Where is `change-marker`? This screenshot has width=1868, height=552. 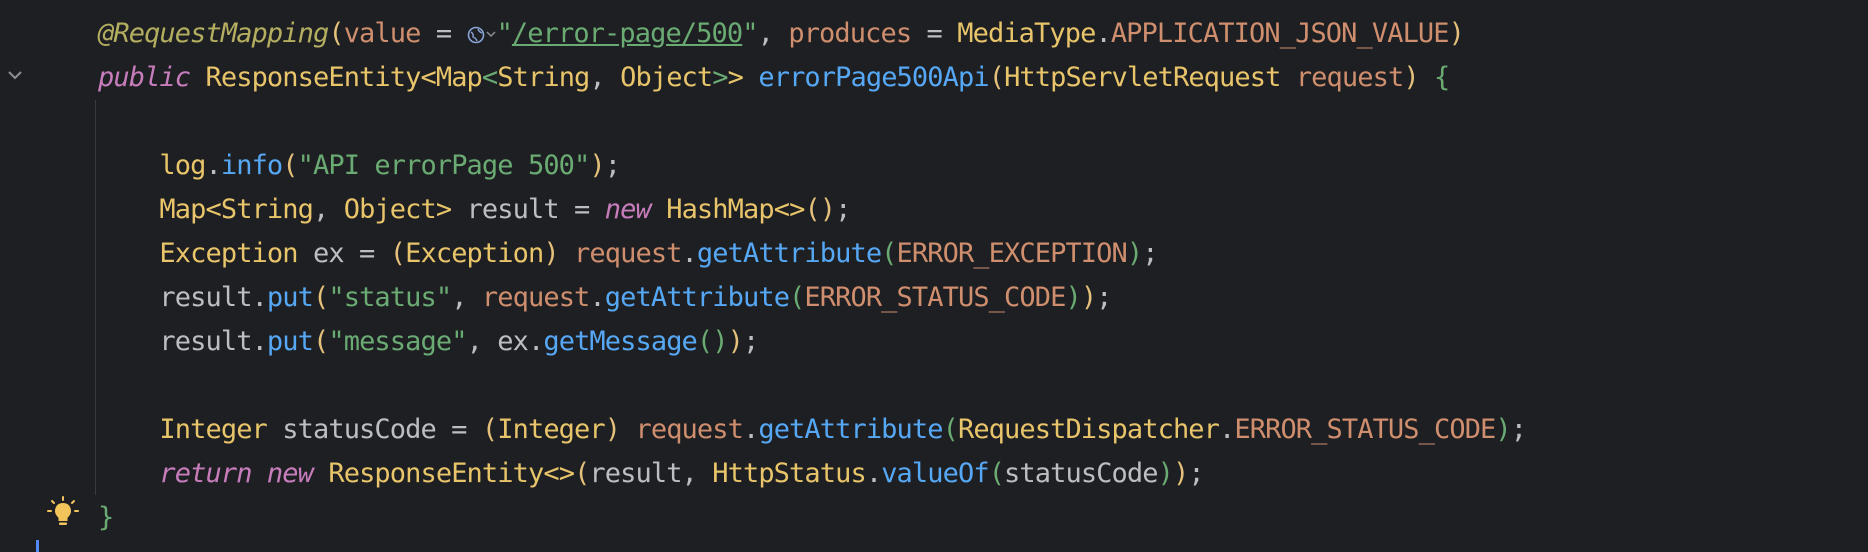
change-marker is located at coordinates (37, 546).